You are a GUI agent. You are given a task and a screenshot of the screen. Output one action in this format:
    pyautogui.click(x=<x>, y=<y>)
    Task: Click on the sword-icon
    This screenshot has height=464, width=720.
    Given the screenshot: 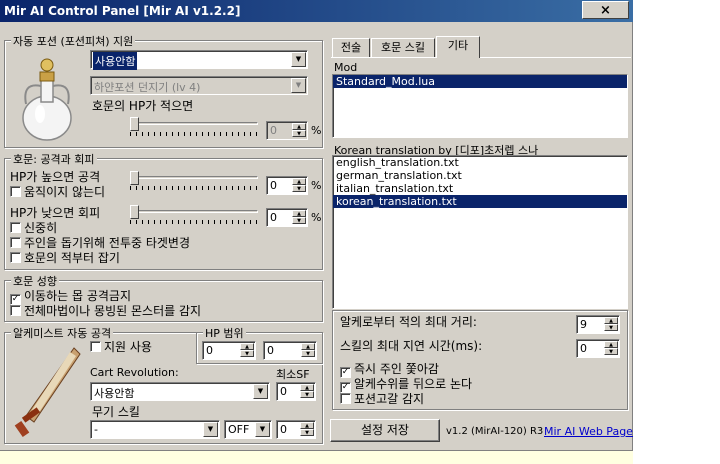 What is the action you would take?
    pyautogui.click(x=47, y=392)
    